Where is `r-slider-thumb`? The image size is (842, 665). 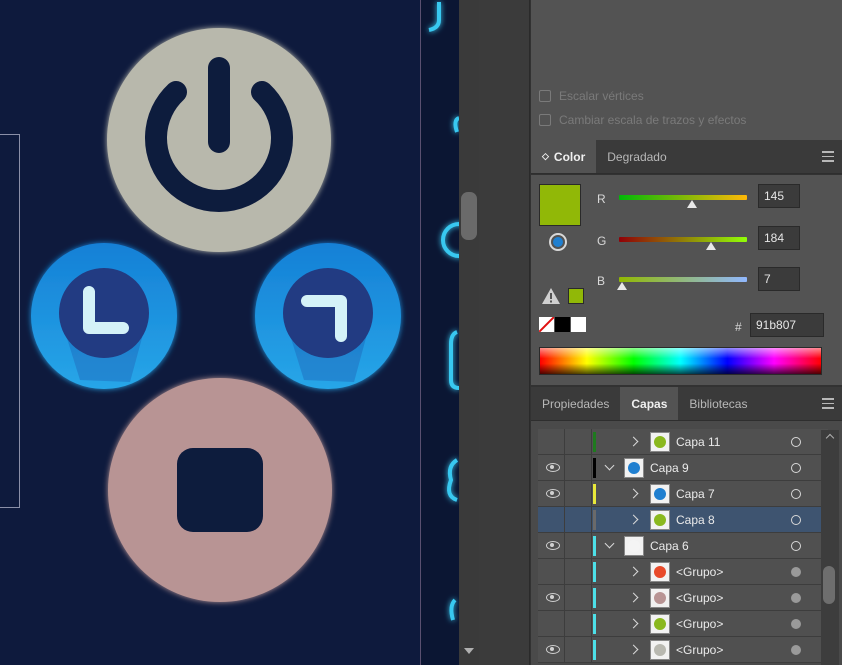
r-slider-thumb is located at coordinates (691, 204).